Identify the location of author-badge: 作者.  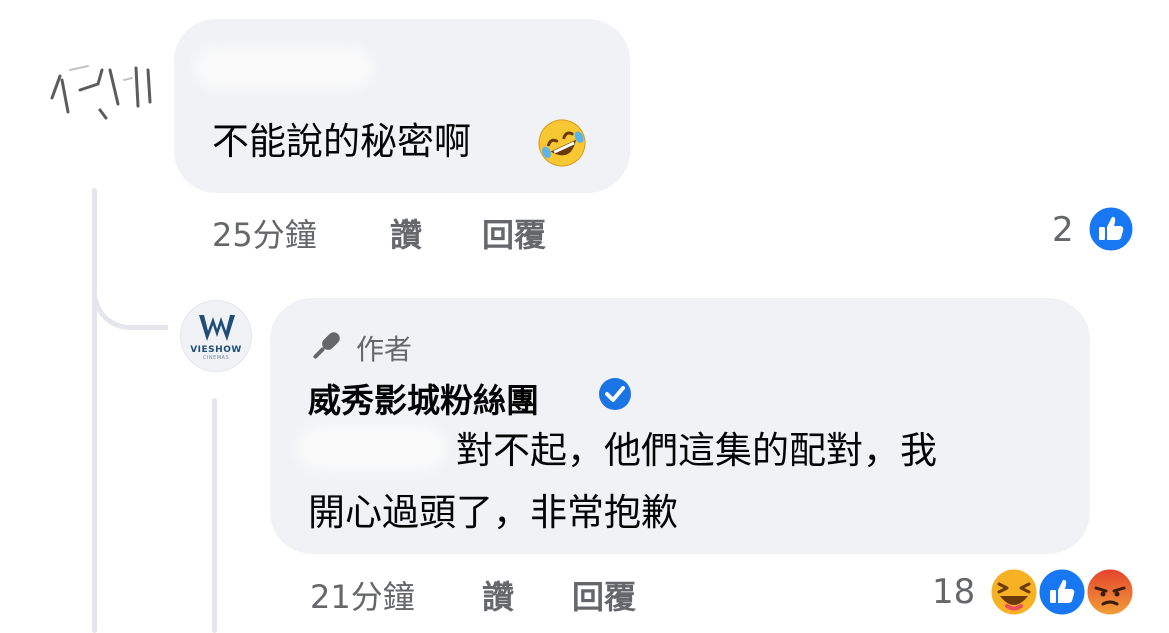
(384, 349).